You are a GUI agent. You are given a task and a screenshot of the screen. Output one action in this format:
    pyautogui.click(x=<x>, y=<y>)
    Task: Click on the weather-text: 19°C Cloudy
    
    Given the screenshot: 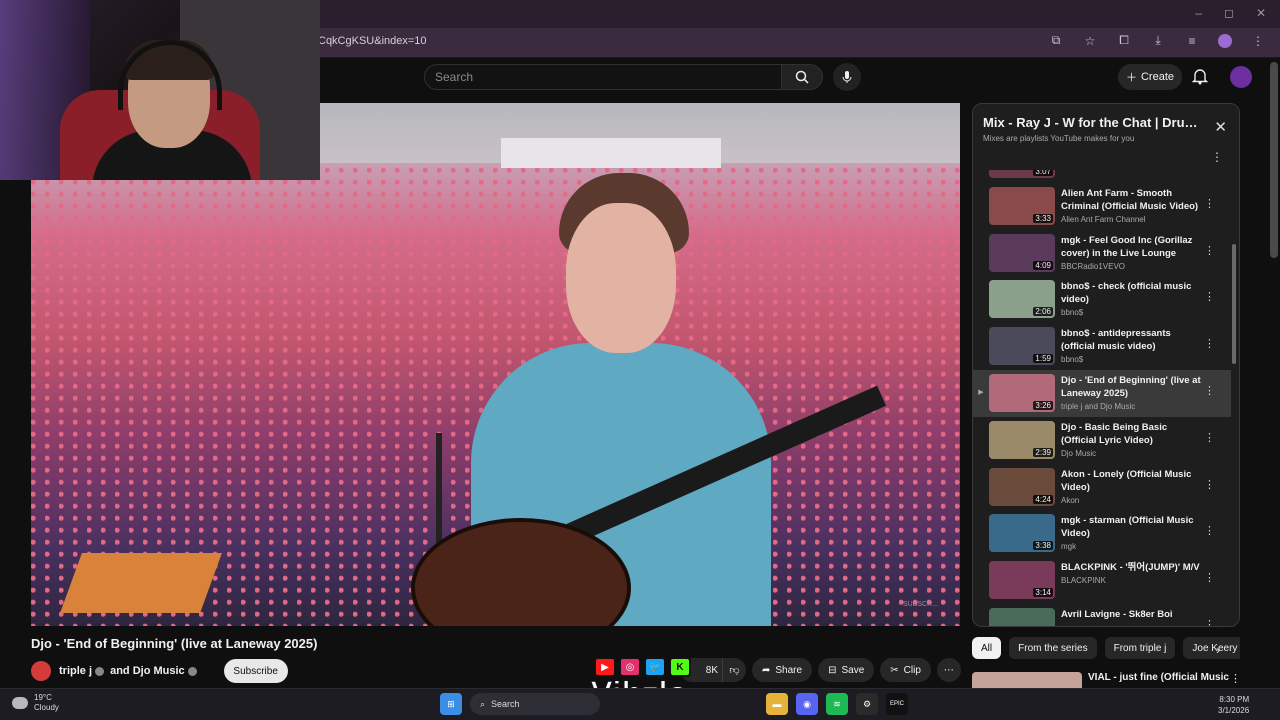 What is the action you would take?
    pyautogui.click(x=46, y=703)
    